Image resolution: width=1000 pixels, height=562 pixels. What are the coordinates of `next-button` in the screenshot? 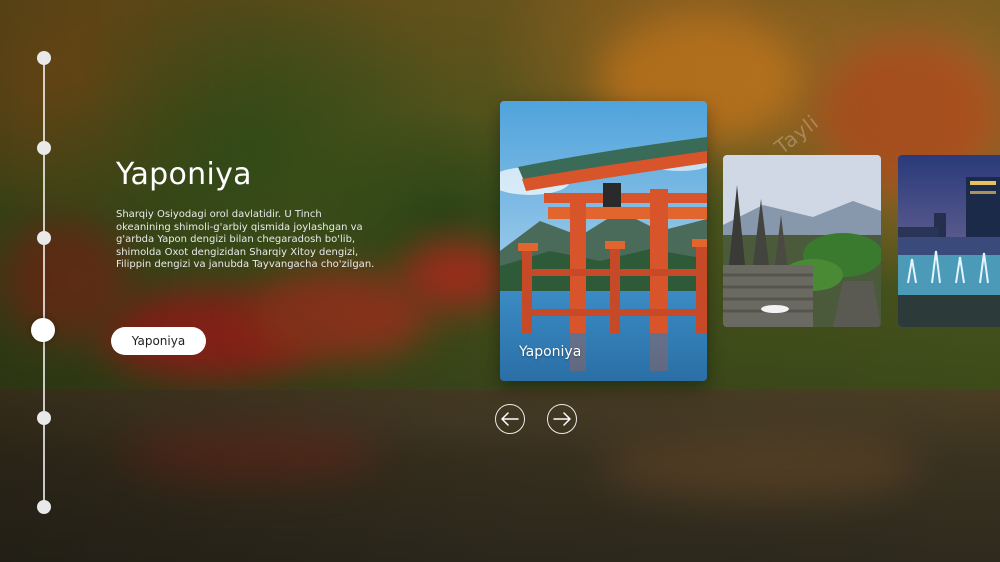 It's located at (562, 419).